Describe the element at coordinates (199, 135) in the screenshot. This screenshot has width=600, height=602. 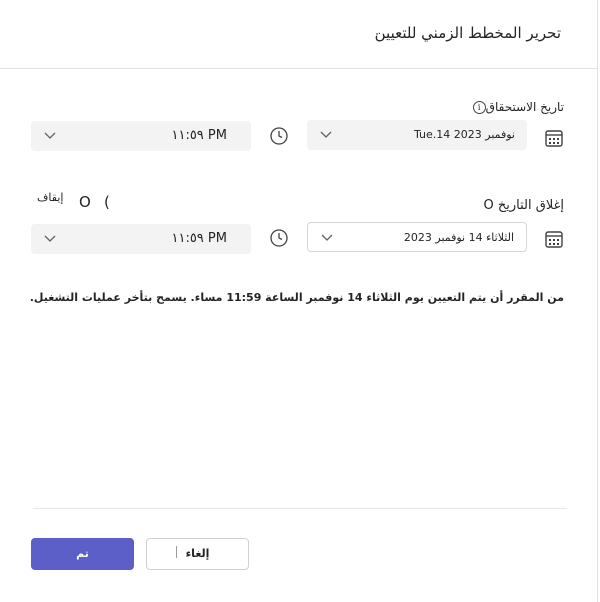
I see `due-time-value: ١١:٥٩ PM` at that location.